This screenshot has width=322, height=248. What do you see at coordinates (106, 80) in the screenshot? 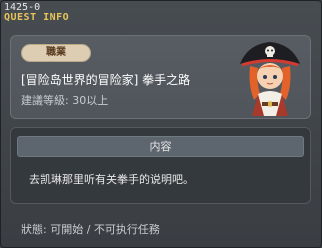
I see `quest-name: [冒险岛世界的冒险家] 拳手之路` at bounding box center [106, 80].